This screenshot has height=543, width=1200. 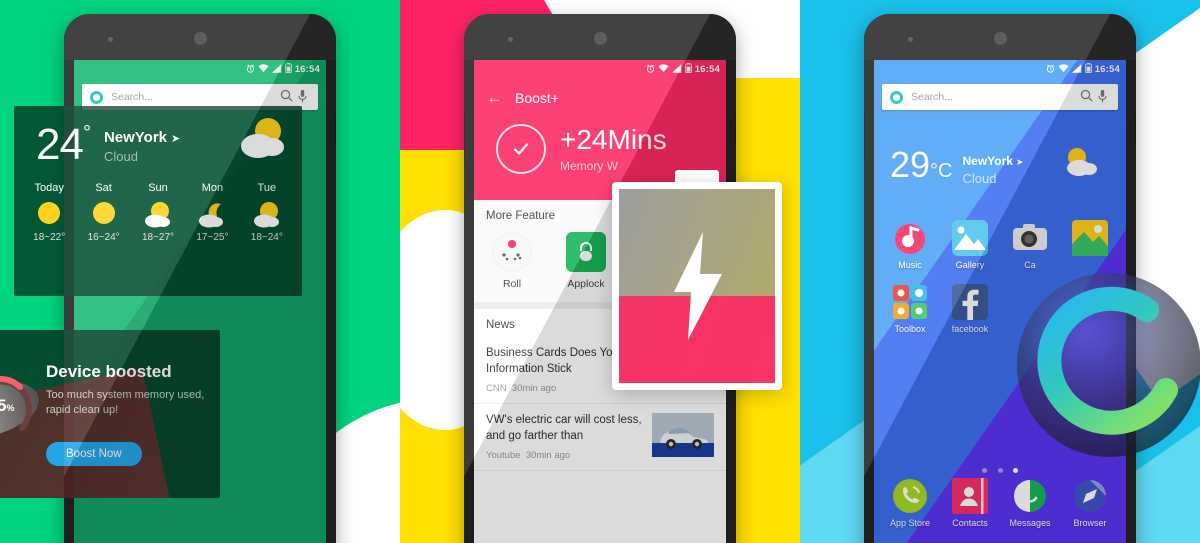 I want to click on dock-contacts: Contacts, so click(x=970, y=503).